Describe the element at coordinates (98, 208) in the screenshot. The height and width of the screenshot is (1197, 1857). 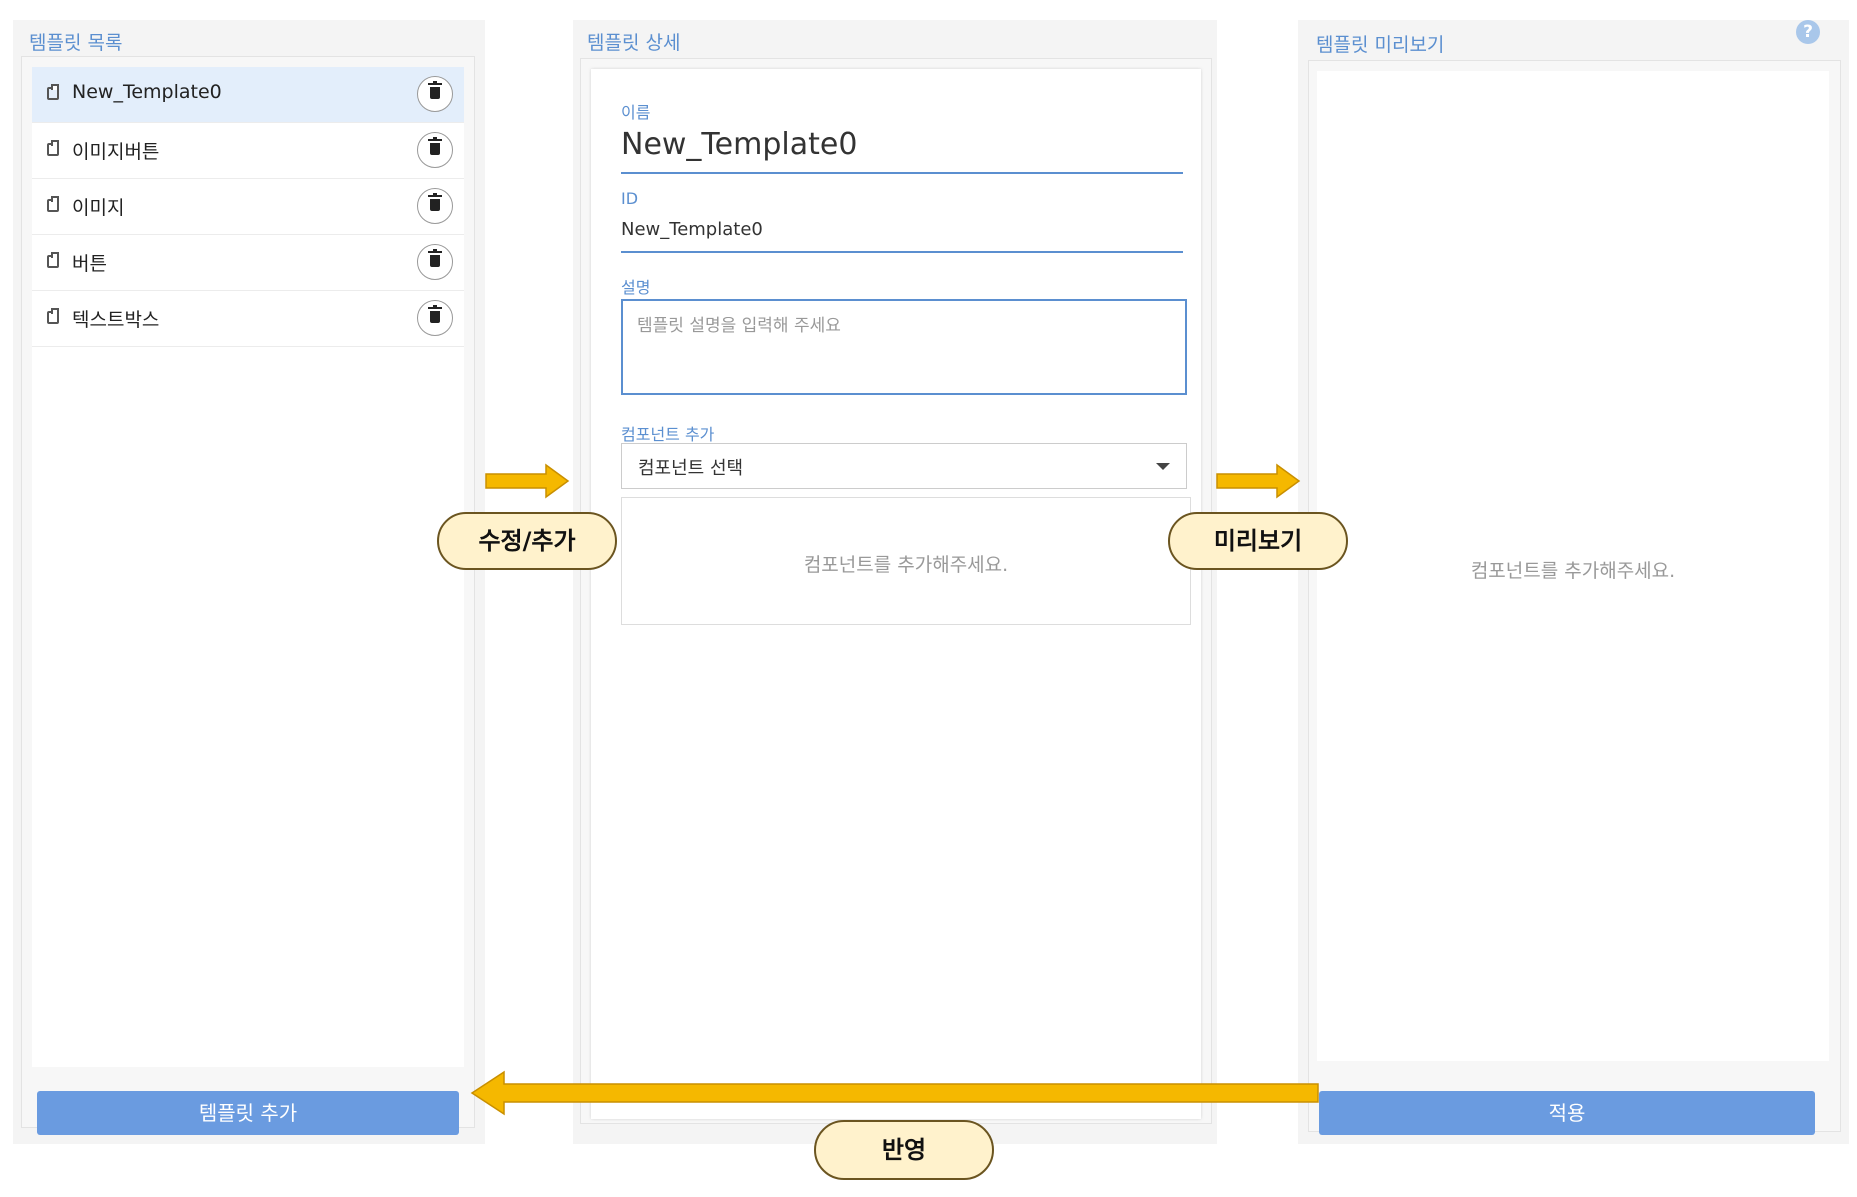
I see `template-item-label: 이미지` at that location.